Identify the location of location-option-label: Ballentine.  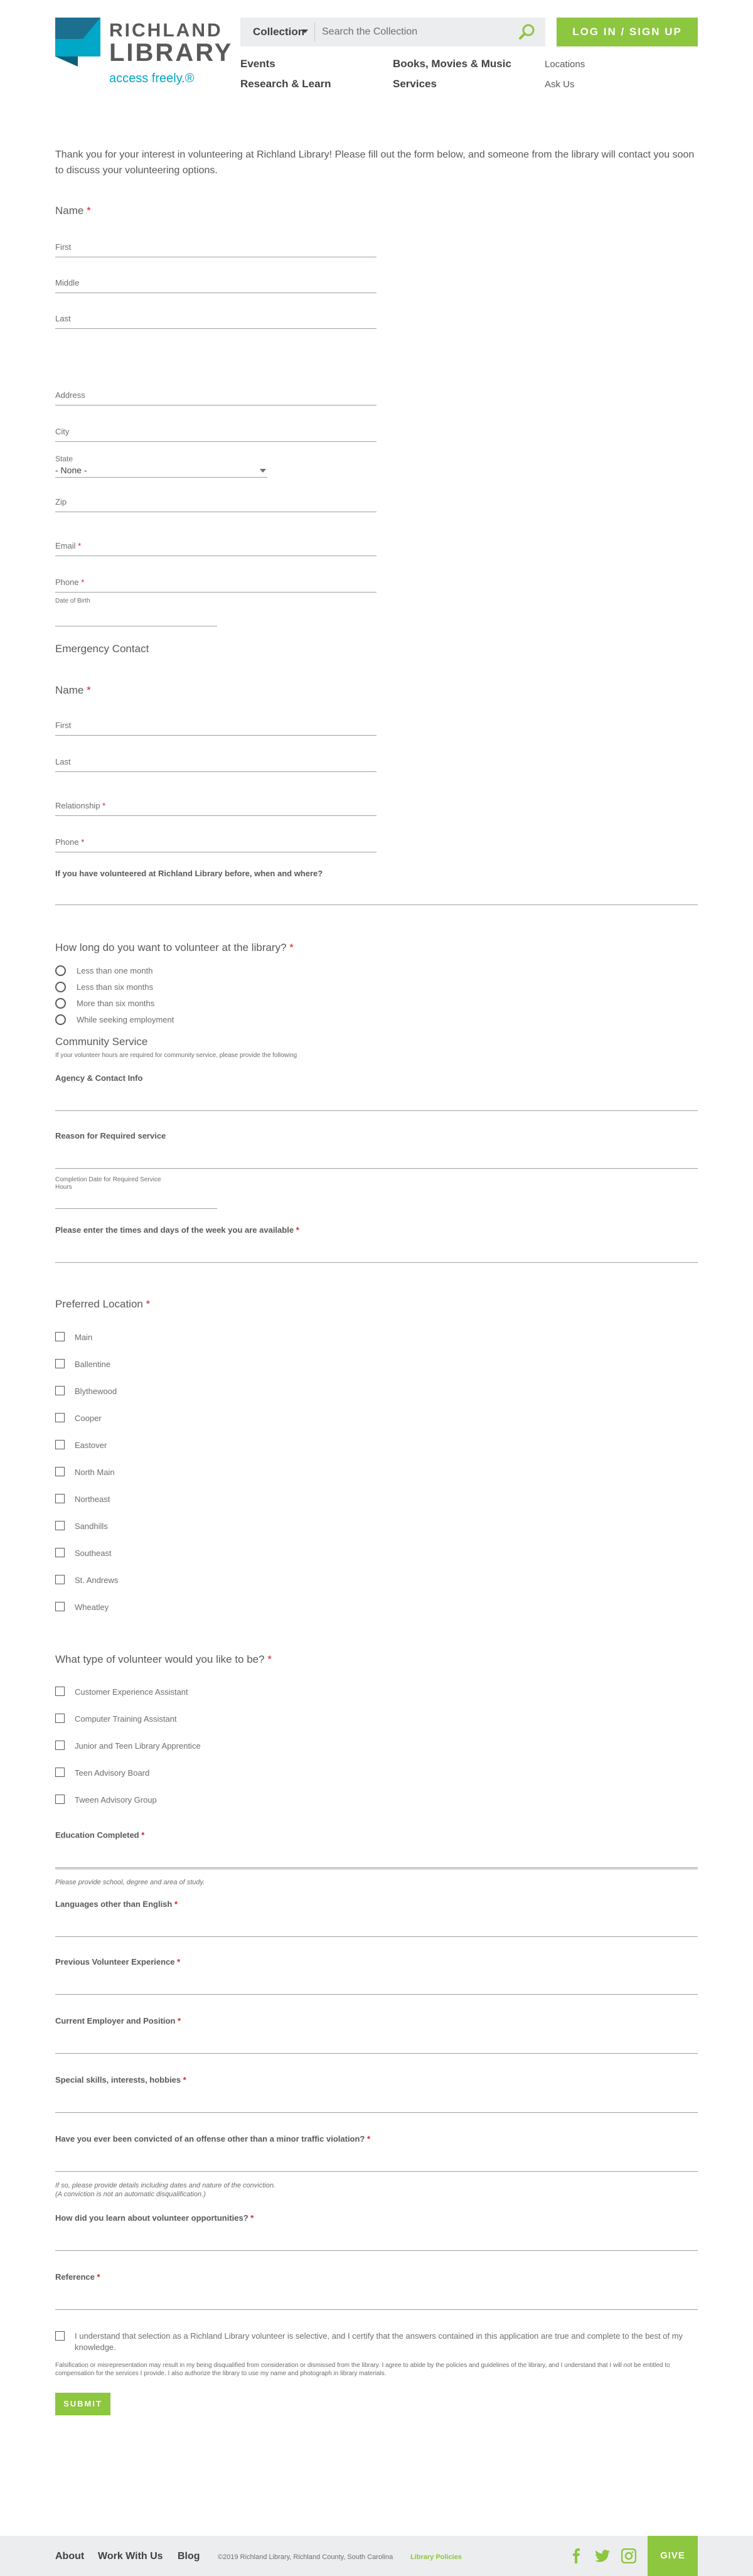
(93, 1364).